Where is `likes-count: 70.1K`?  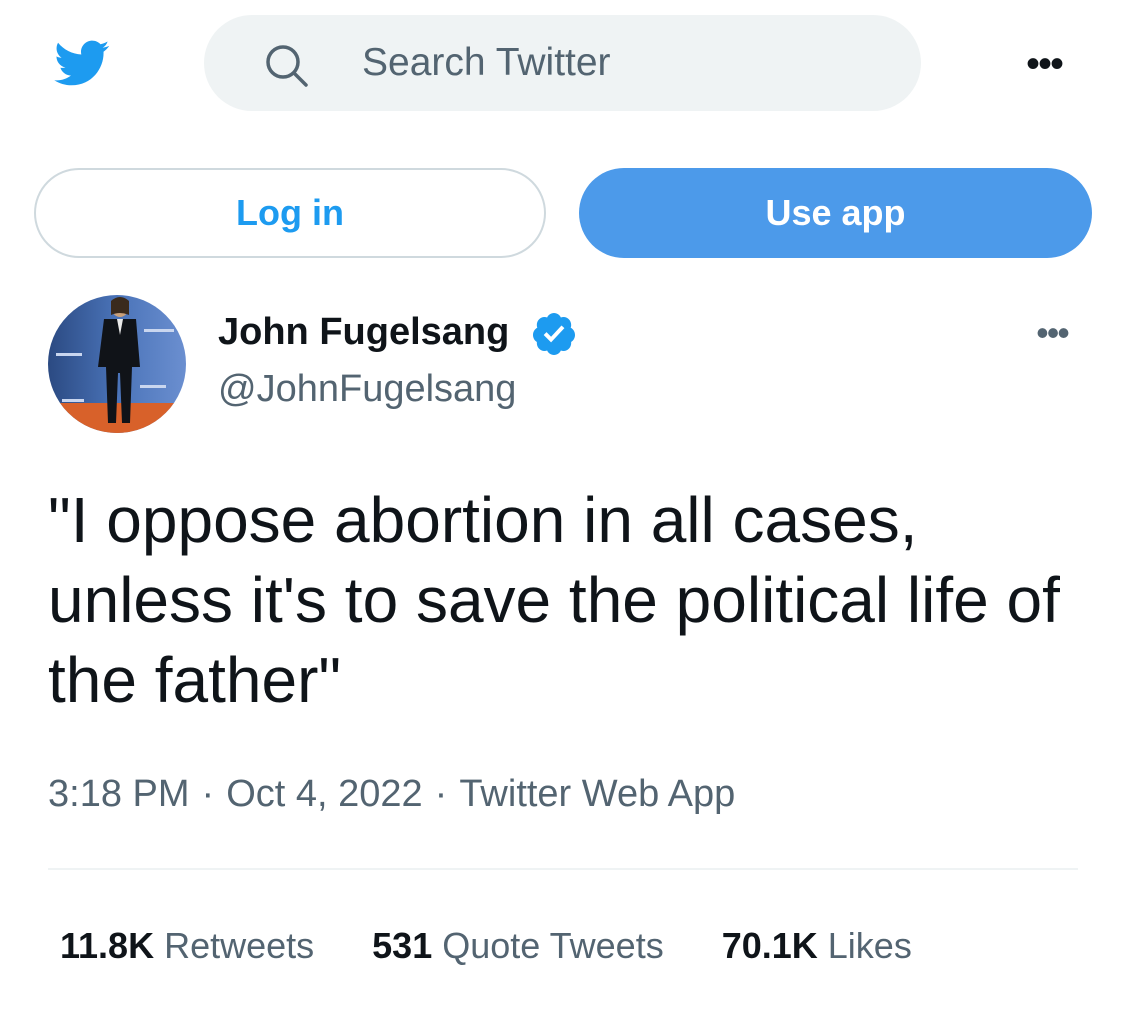 likes-count: 70.1K is located at coordinates (769, 945).